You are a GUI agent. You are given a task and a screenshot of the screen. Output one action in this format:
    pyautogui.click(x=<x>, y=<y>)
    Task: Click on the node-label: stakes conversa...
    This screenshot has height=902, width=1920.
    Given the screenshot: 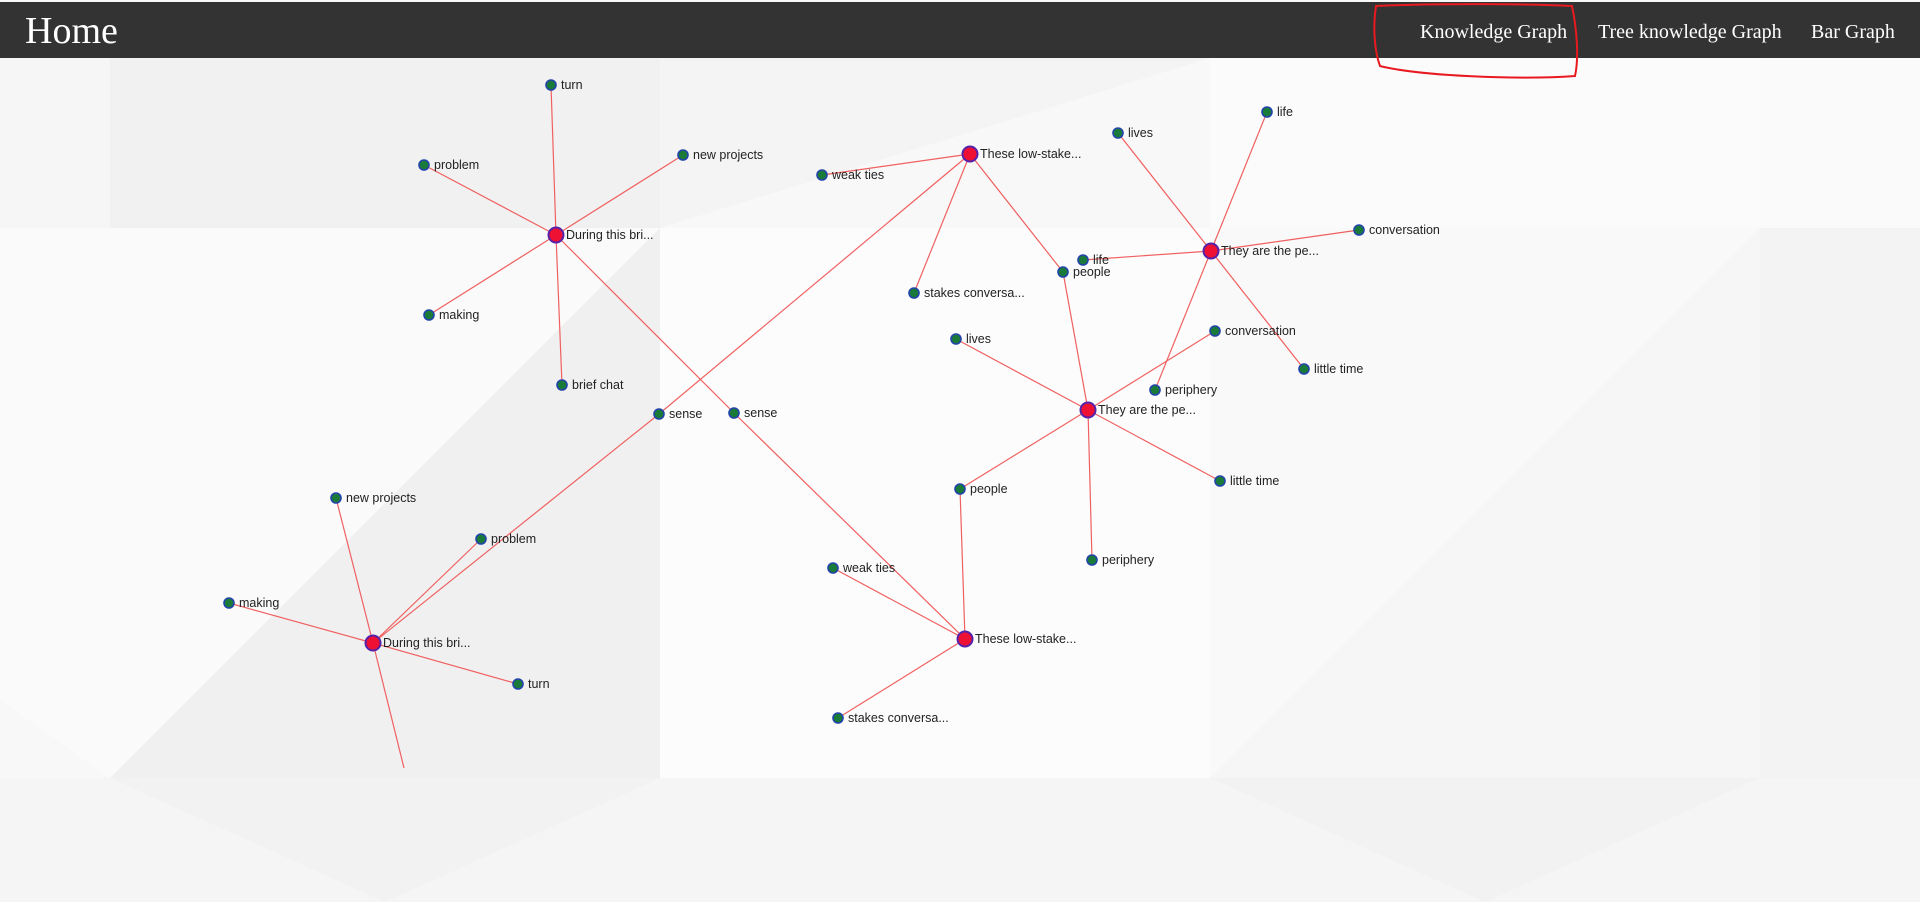 What is the action you would take?
    pyautogui.click(x=898, y=718)
    